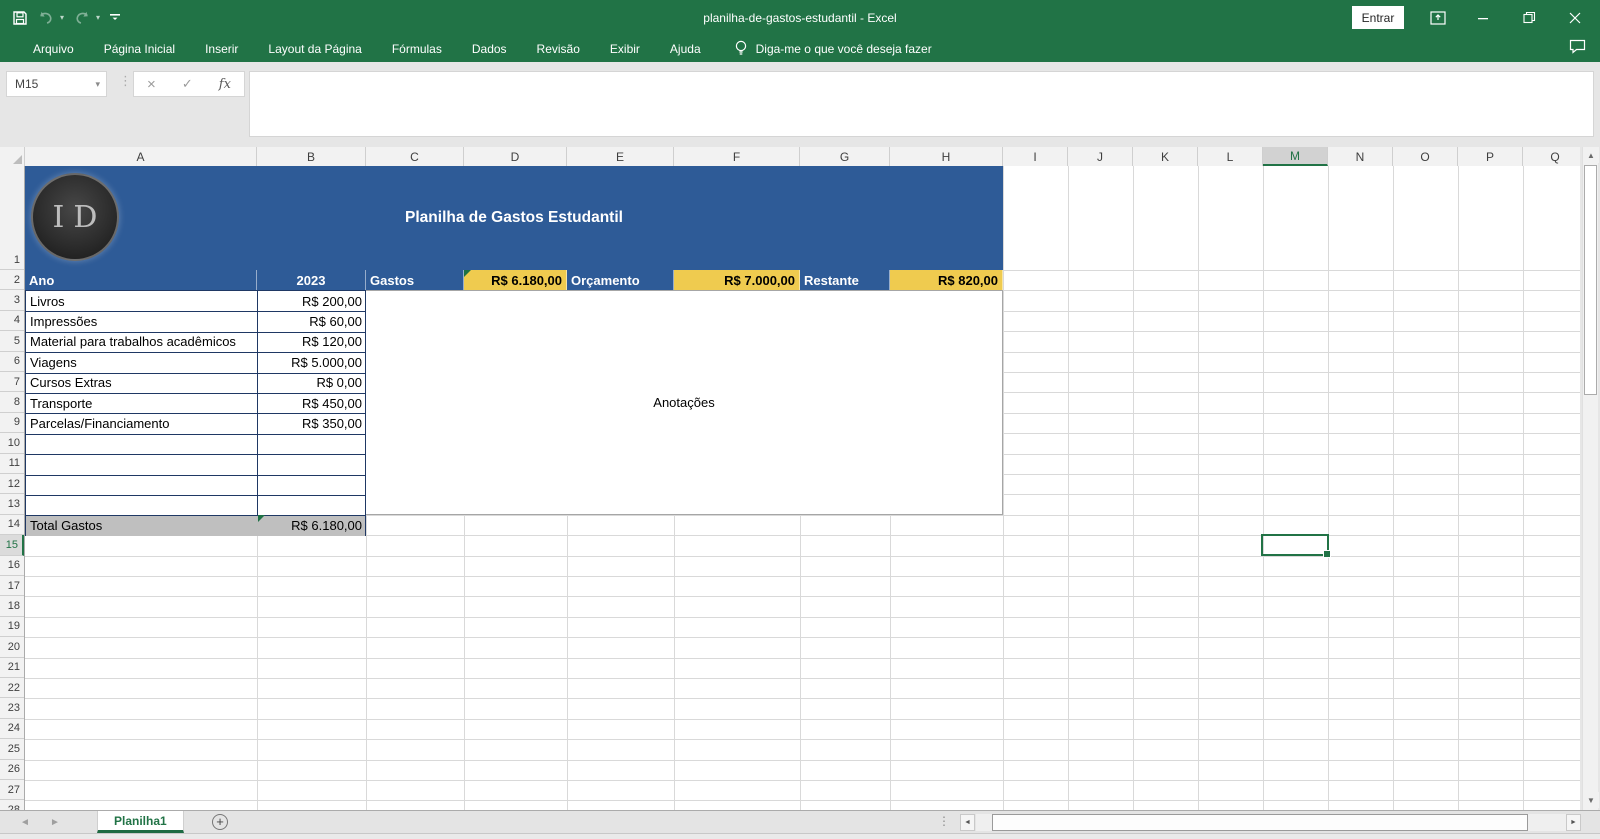 The image size is (1600, 839). What do you see at coordinates (56, 84) in the screenshot?
I see `name-box: M15 ▾` at bounding box center [56, 84].